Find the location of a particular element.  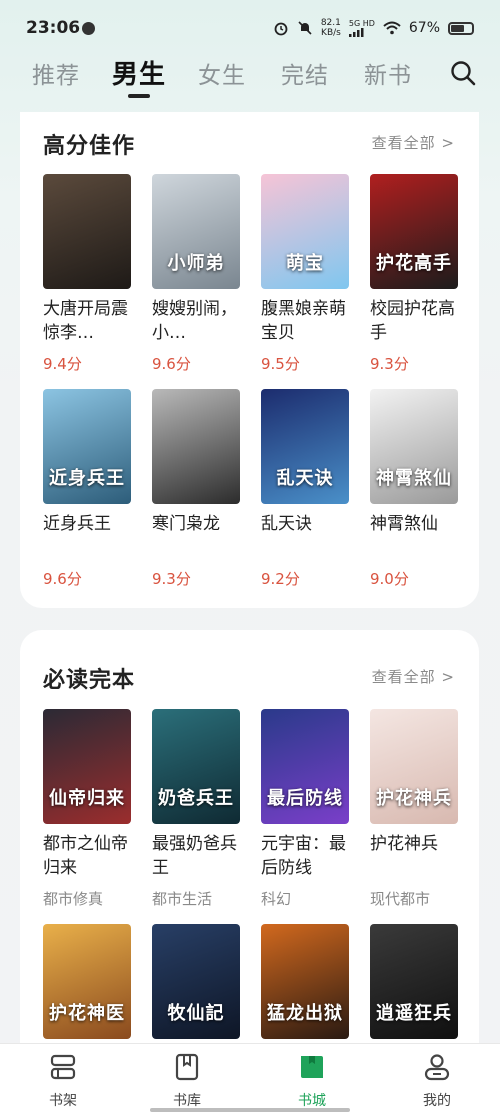

status-indicators: 82.1 KB/s 5G HD 67% is located at coordinates (373, 28).